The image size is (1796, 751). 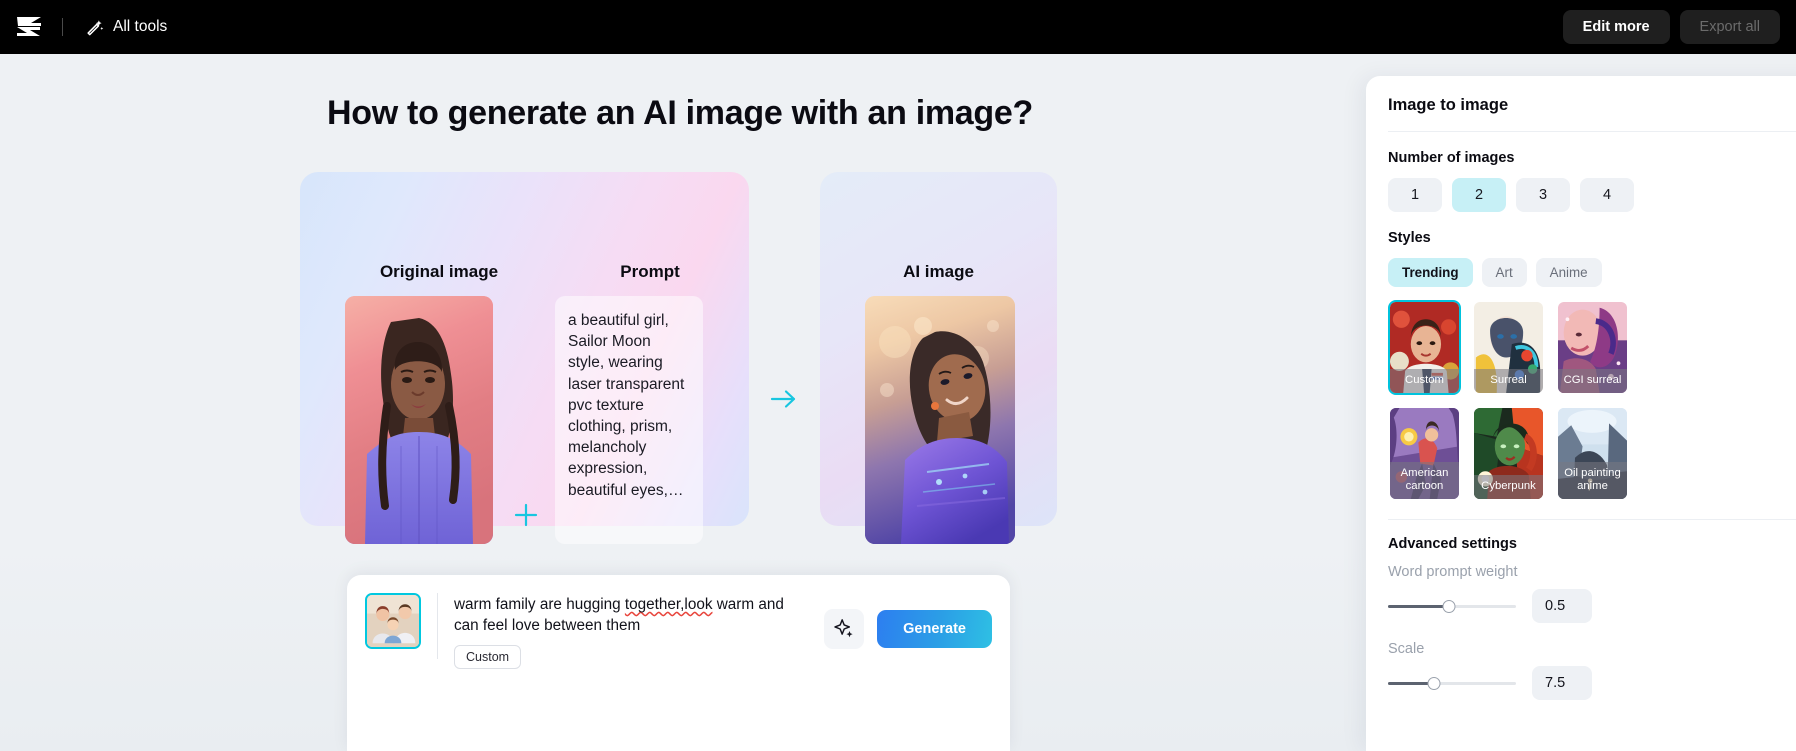 What do you see at coordinates (1415, 195) in the screenshot?
I see `number-option-1: 1` at bounding box center [1415, 195].